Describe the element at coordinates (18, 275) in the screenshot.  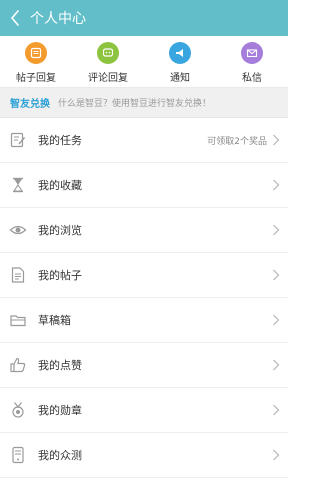
I see `document-icon` at that location.